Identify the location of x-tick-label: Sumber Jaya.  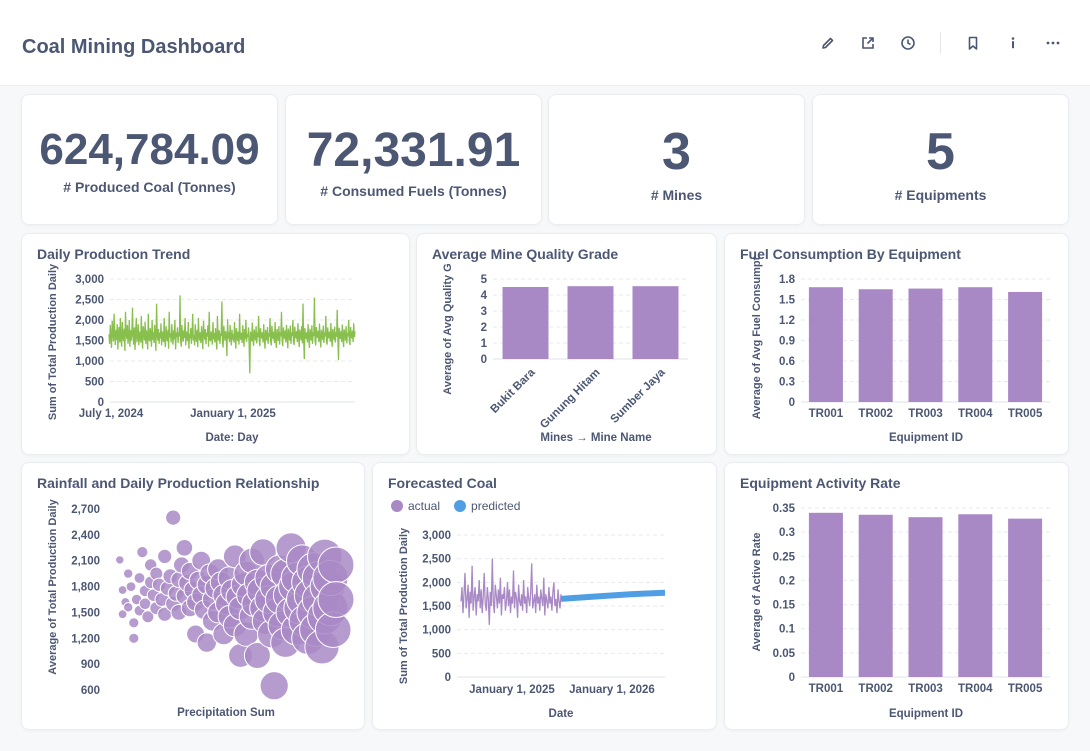
(639, 396).